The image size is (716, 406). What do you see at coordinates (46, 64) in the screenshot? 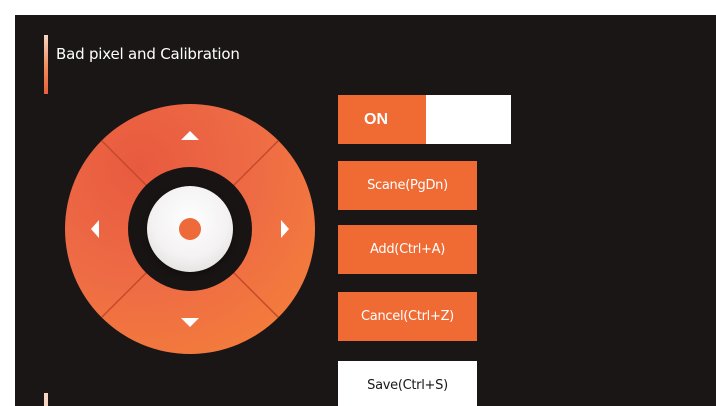
I see `section-accent-bar` at bounding box center [46, 64].